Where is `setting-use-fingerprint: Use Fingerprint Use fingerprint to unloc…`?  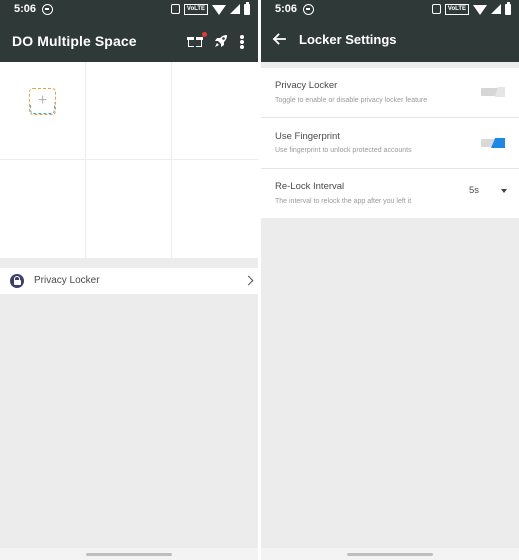
setting-use-fingerprint: Use Fingerprint Use fingerprint to unloc… is located at coordinates (390, 143).